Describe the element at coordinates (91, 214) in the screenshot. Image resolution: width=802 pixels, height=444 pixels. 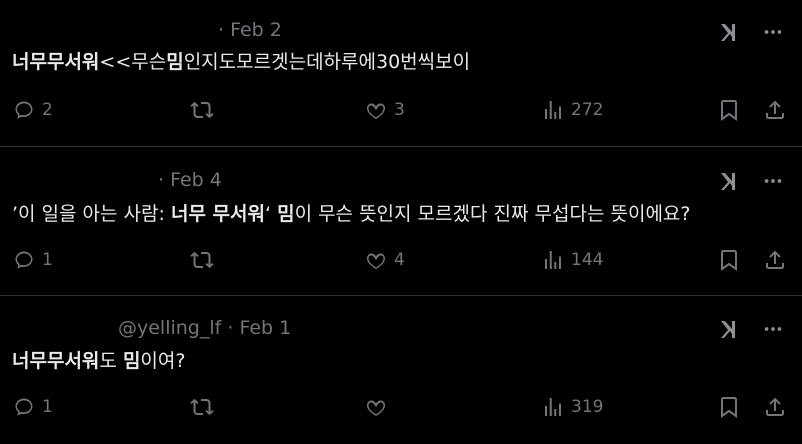
I see `text-part: ’이 일을 아는 사람:` at that location.